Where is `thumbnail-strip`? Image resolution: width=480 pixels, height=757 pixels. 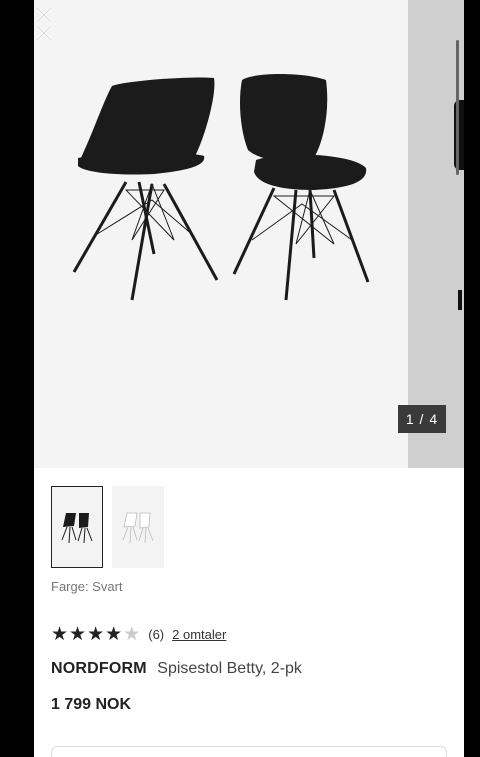
thumbnail-strip is located at coordinates (107, 527).